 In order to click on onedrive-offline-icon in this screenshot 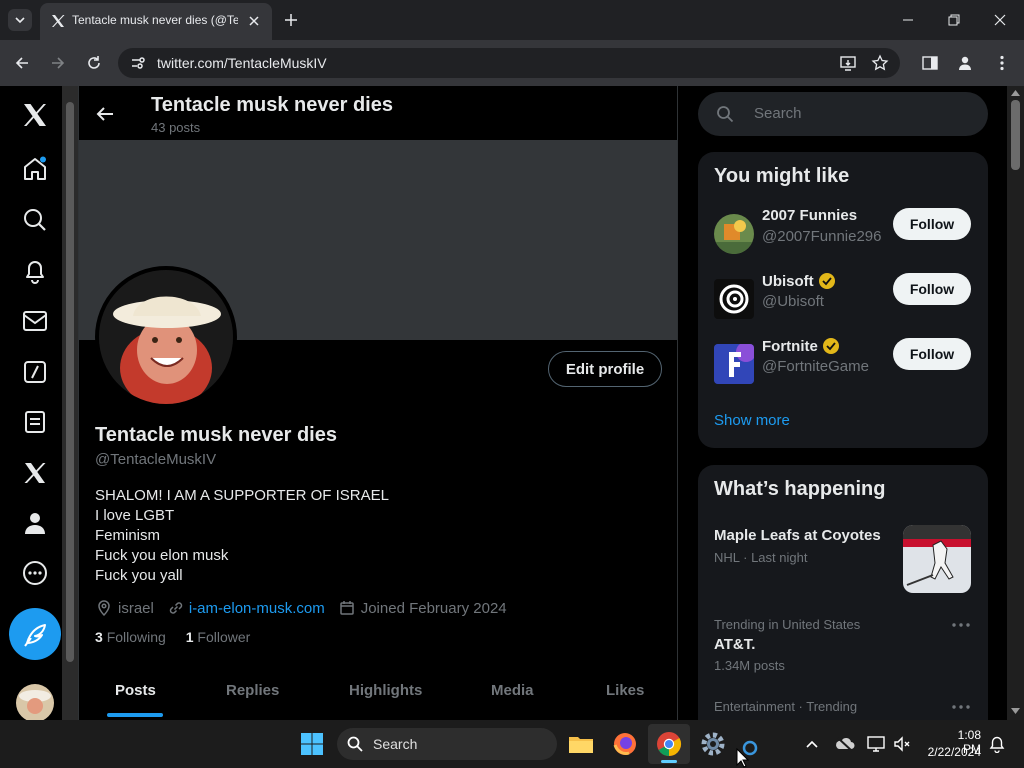, I will do `click(845, 744)`.